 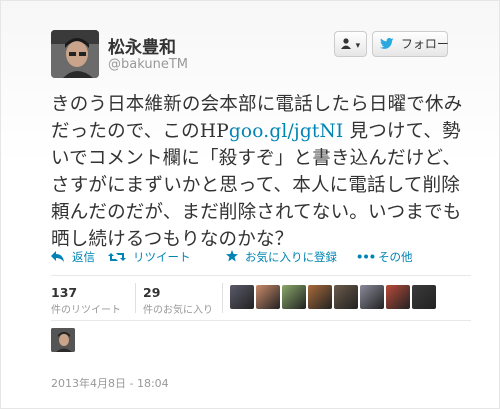 I want to click on reply-arrow-icon, so click(x=60, y=257).